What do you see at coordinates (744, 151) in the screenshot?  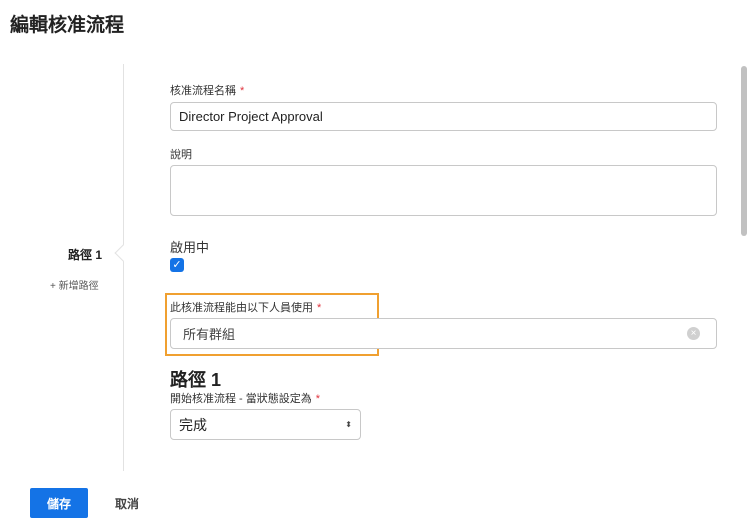 I see `scrollbar-thumb` at bounding box center [744, 151].